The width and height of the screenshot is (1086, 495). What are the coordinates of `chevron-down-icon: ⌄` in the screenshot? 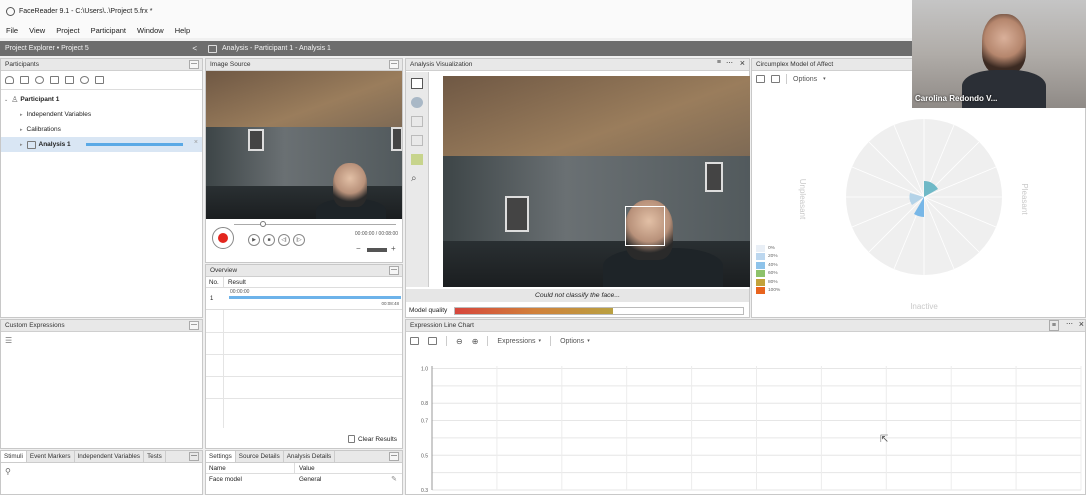 It's located at (6, 100).